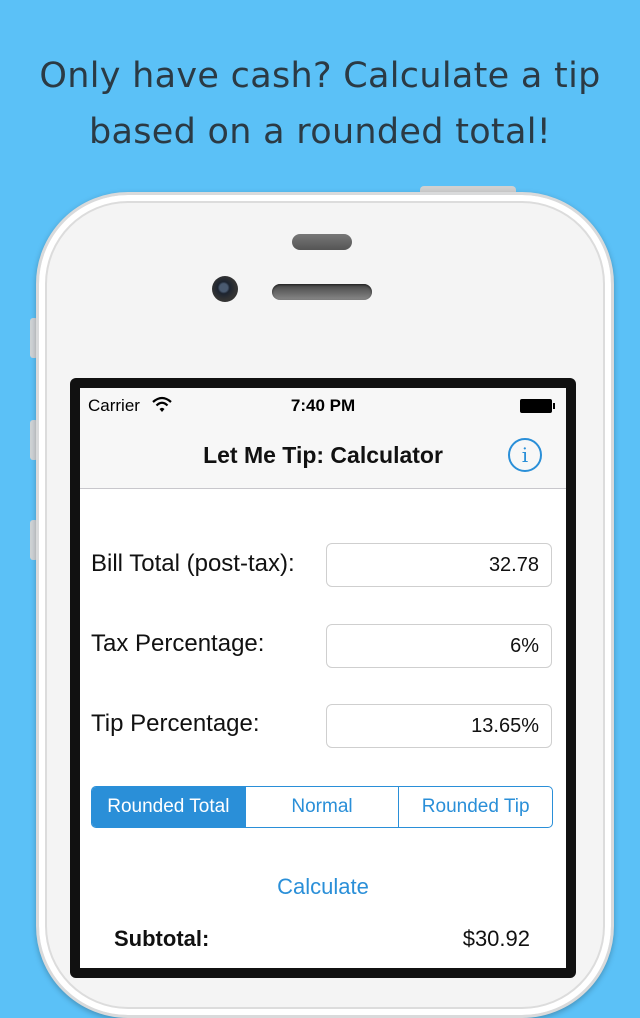 The width and height of the screenshot is (640, 1018). What do you see at coordinates (439, 646) in the screenshot?
I see `tax-percentage-field: 6%` at bounding box center [439, 646].